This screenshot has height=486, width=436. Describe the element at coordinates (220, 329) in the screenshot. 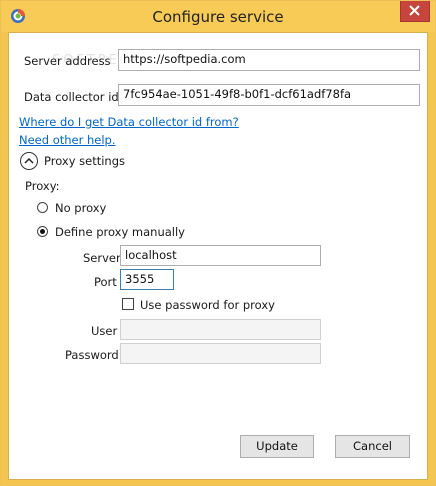

I see `proxy-user-input` at that location.